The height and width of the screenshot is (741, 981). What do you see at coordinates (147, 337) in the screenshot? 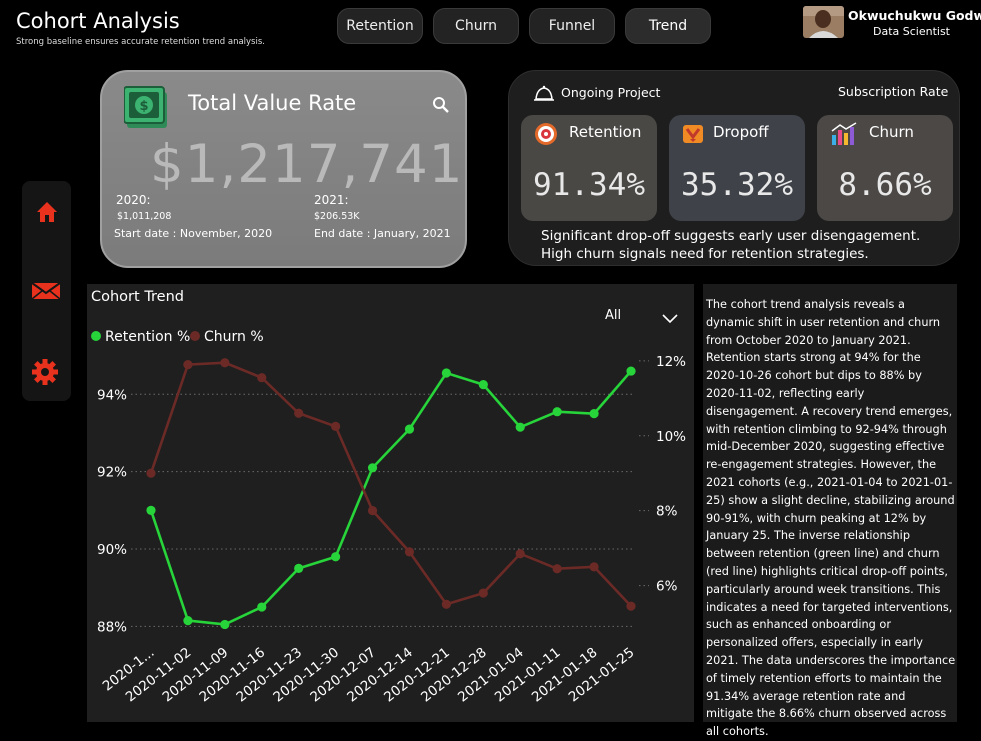
I see `legend-label: Retention %` at bounding box center [147, 337].